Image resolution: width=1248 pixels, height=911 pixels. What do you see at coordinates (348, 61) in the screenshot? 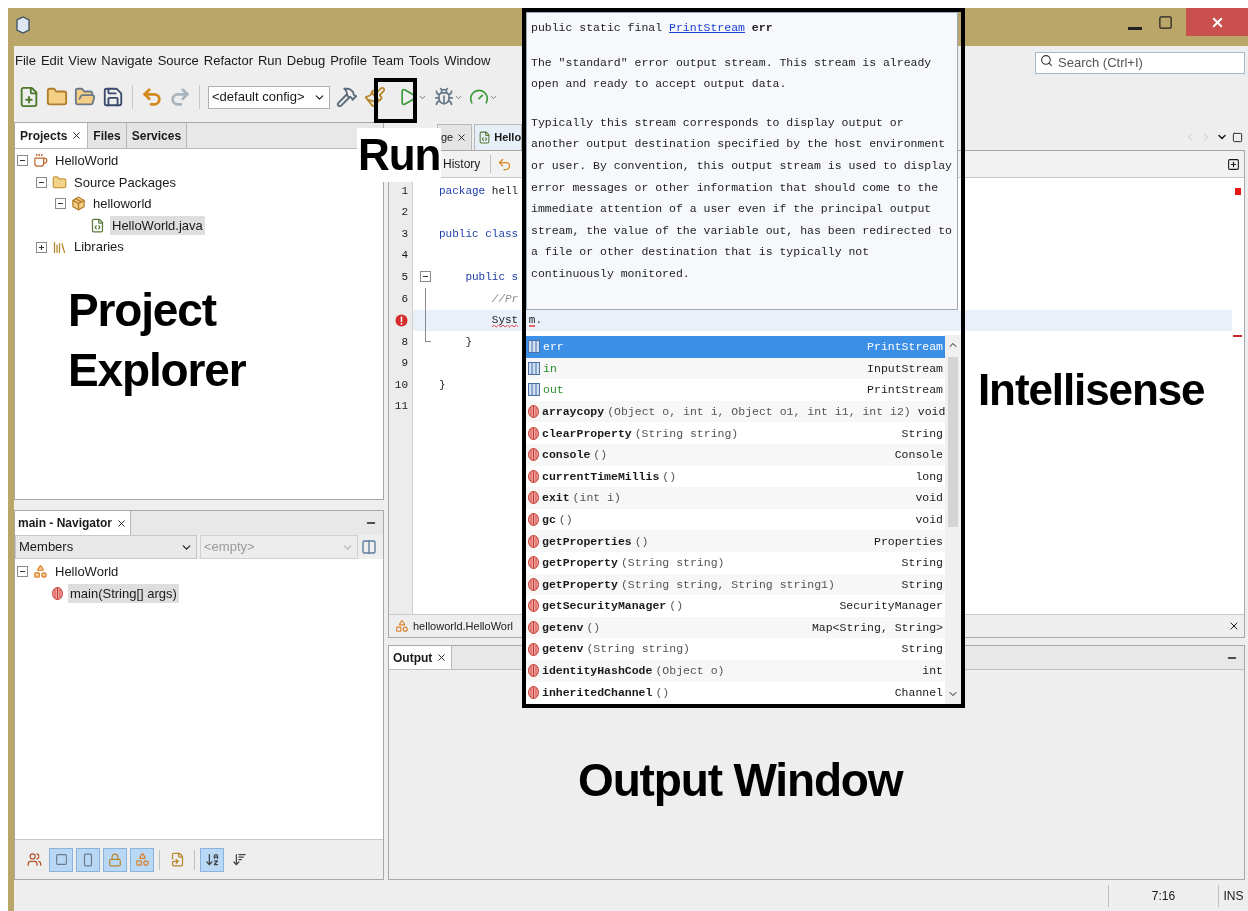
I see `menu-item: Profile` at bounding box center [348, 61].